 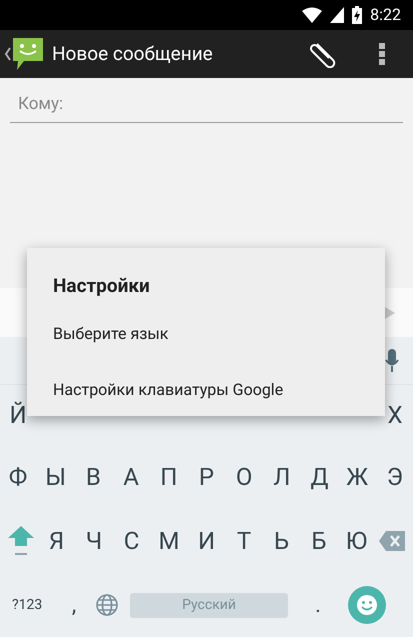 I want to click on back-icon, so click(x=8, y=54).